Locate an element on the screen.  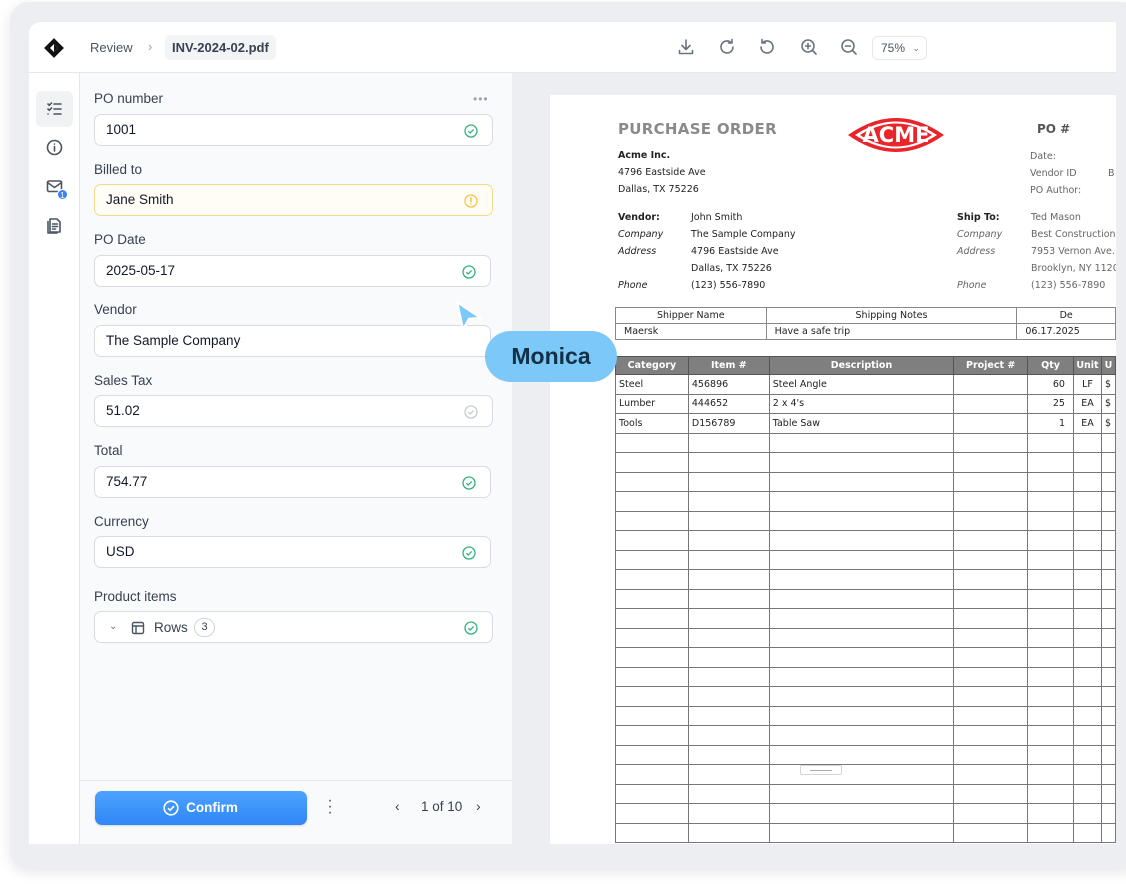
document-icon is located at coordinates (54, 226).